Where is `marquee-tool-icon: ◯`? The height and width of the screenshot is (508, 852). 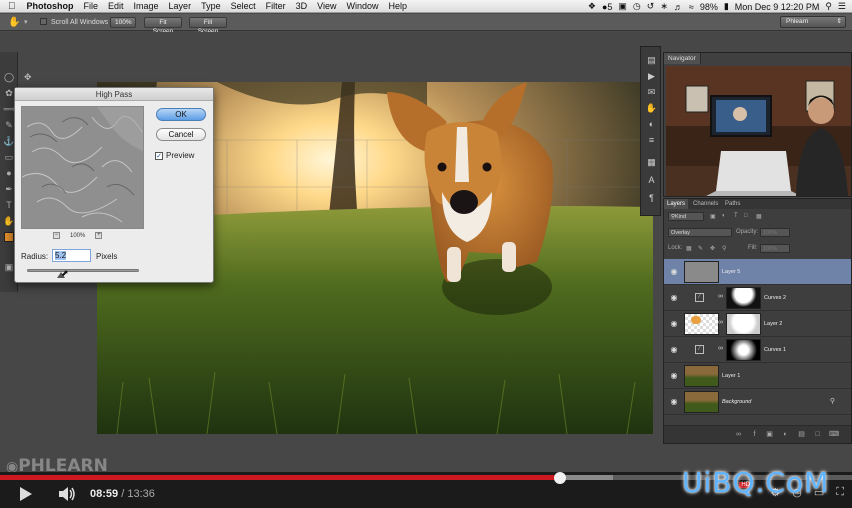
marquee-tool-icon: ◯ is located at coordinates (9, 77).